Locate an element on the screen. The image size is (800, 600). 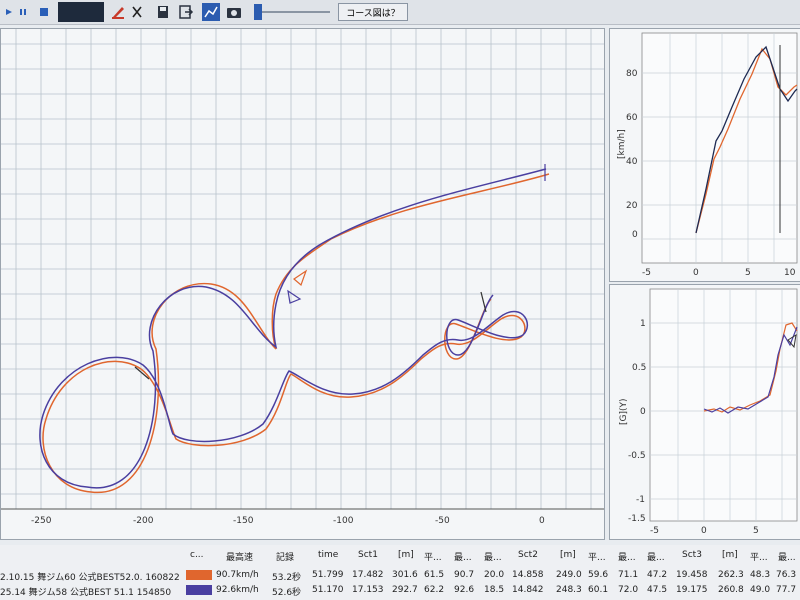
export-icon is located at coordinates (186, 12).